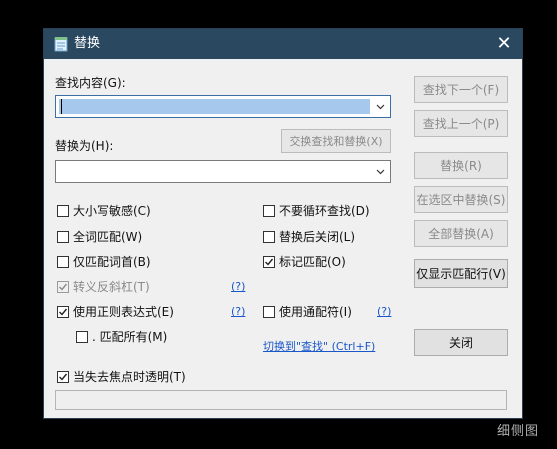 The width and height of the screenshot is (557, 449). I want to click on status-bar, so click(281, 400).